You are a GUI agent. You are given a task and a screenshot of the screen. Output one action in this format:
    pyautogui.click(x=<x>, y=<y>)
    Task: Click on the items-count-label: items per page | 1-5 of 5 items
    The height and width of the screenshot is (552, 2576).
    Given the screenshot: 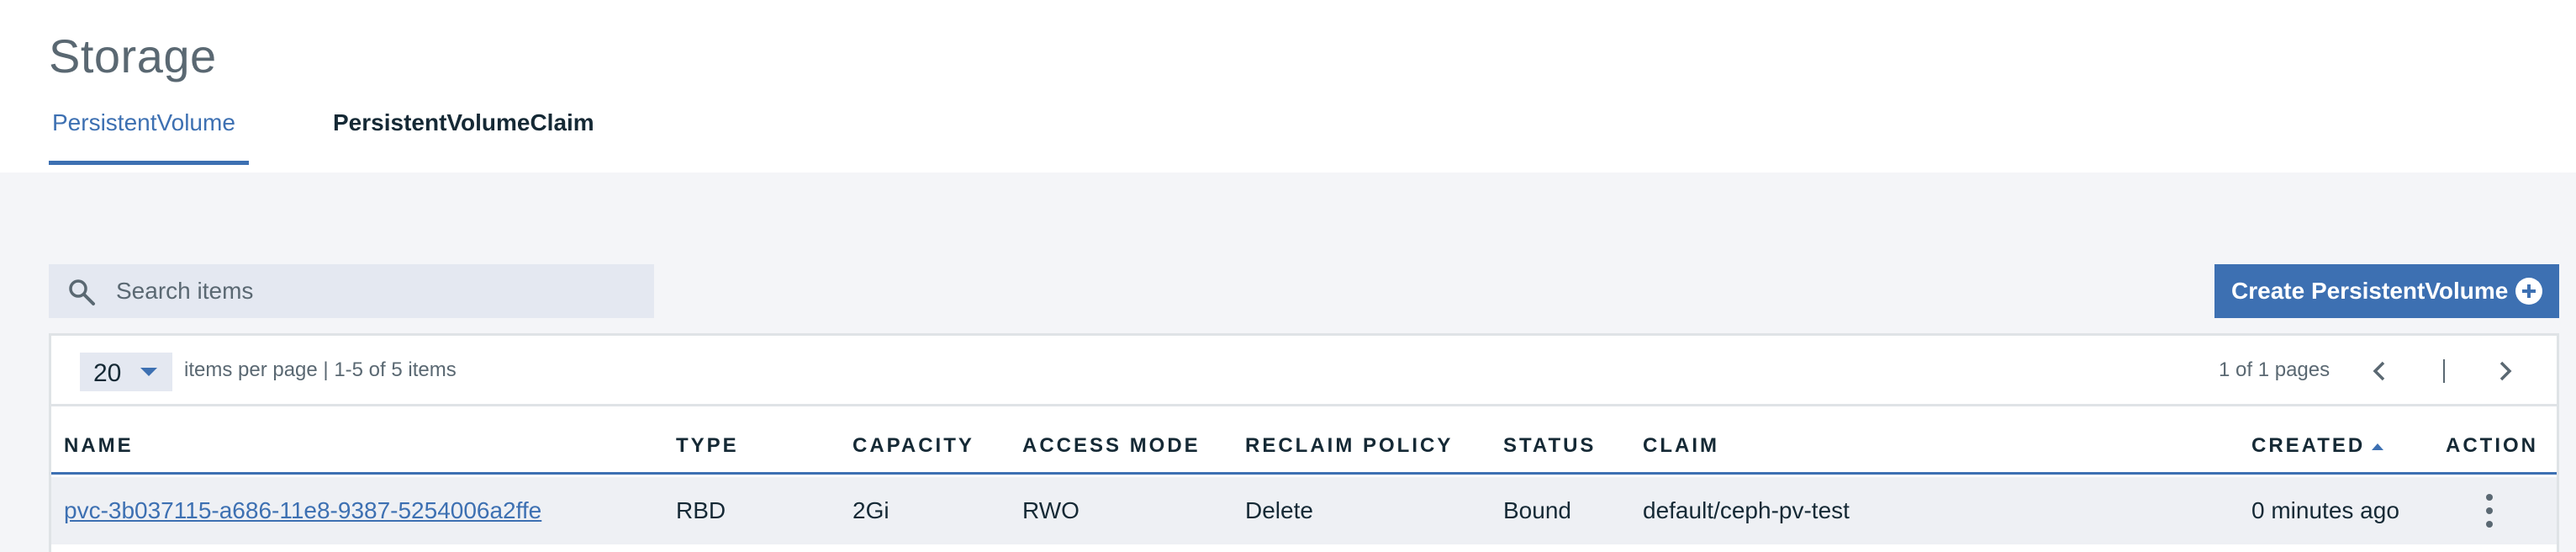 What is the action you would take?
    pyautogui.click(x=320, y=369)
    